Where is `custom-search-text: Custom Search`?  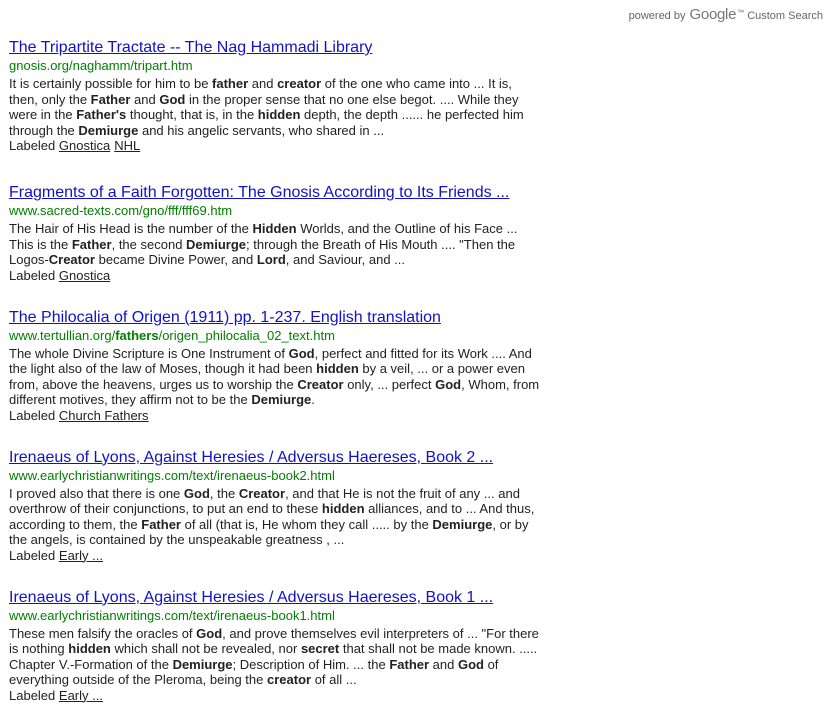
custom-search-text: Custom Search is located at coordinates (785, 16).